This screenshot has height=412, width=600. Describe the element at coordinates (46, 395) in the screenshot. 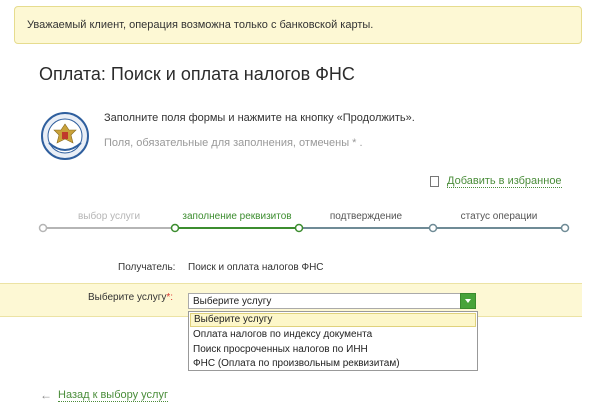

I see `arrow-left-icon: ←` at that location.